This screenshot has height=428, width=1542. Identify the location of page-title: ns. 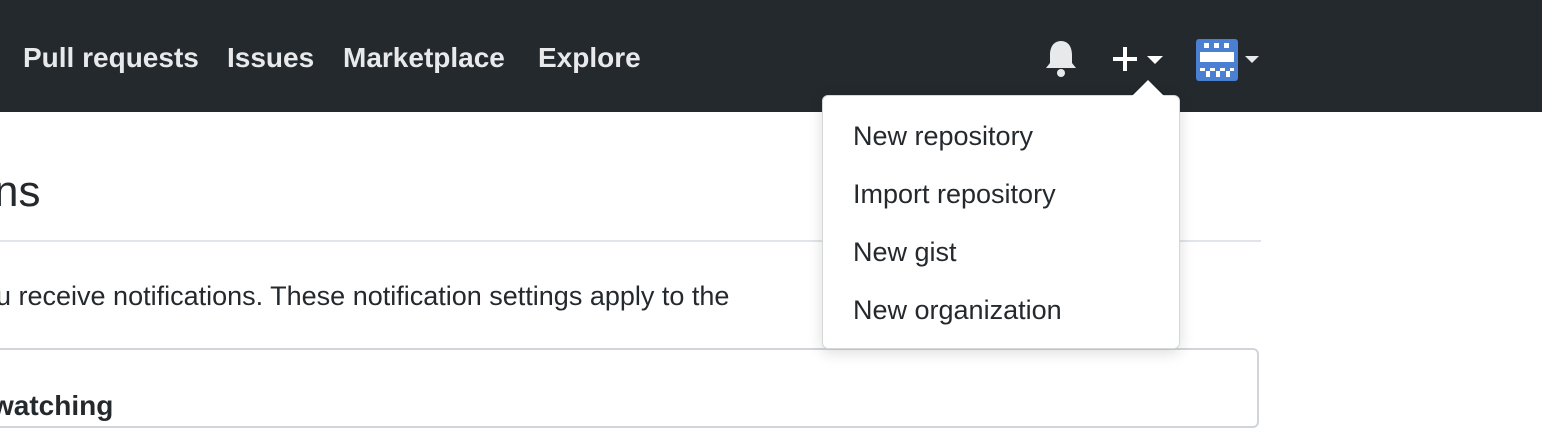
(20, 191).